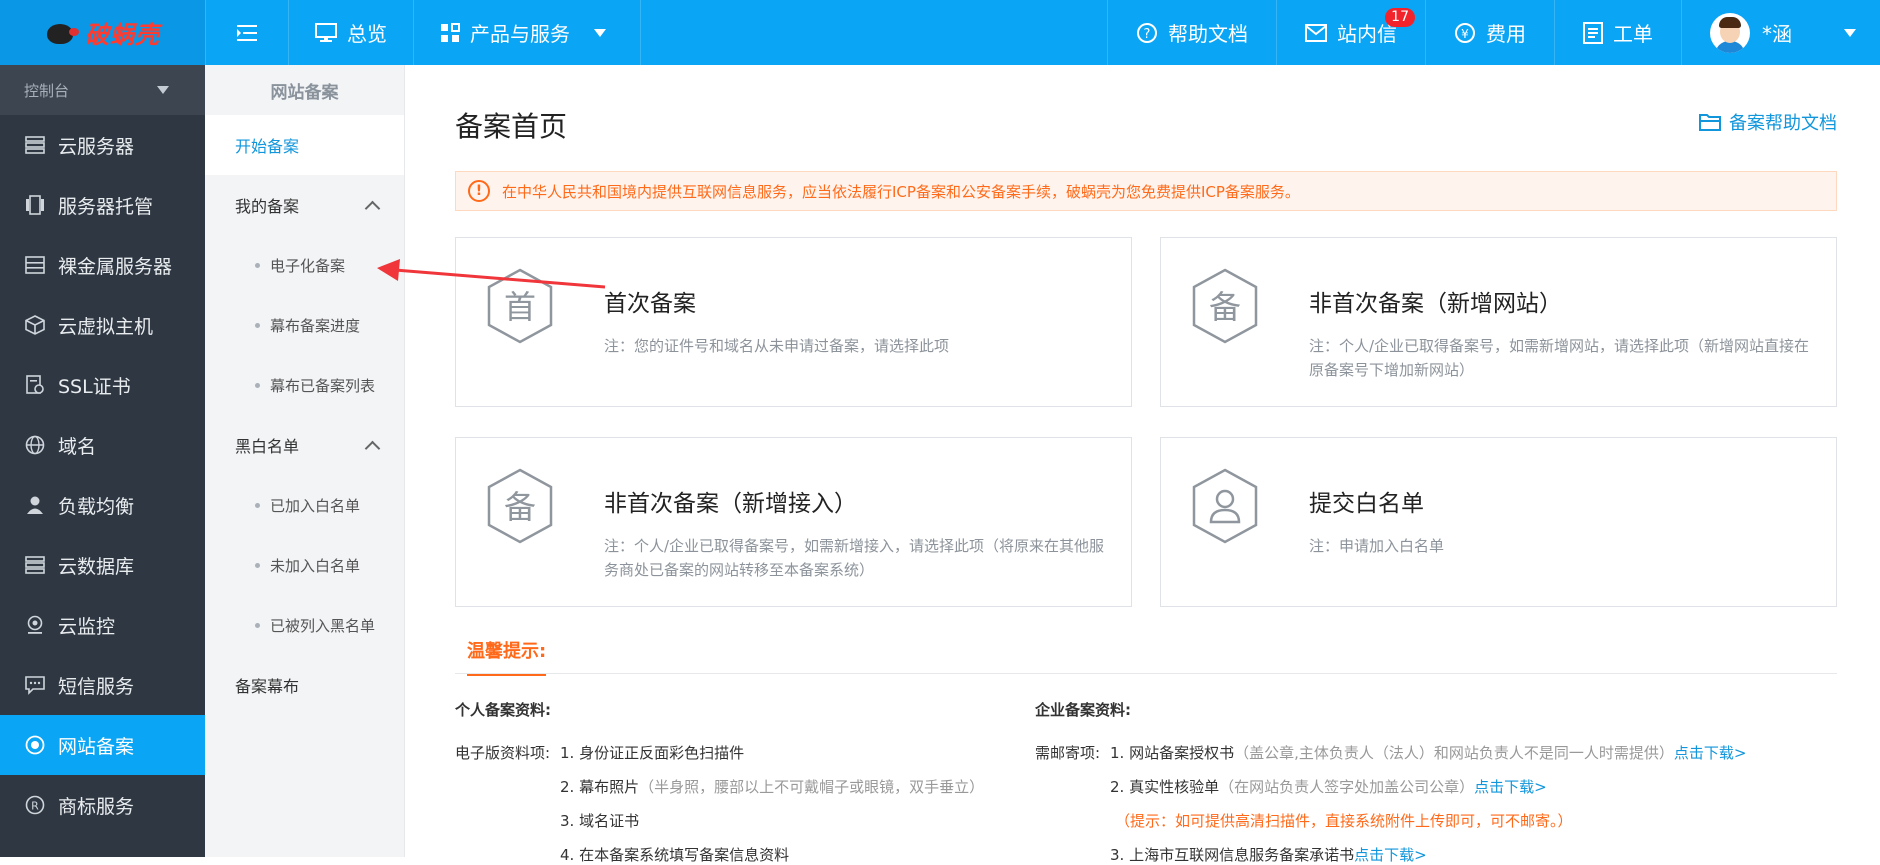  Describe the element at coordinates (35, 265) in the screenshot. I see `bare-metal-icon` at that location.